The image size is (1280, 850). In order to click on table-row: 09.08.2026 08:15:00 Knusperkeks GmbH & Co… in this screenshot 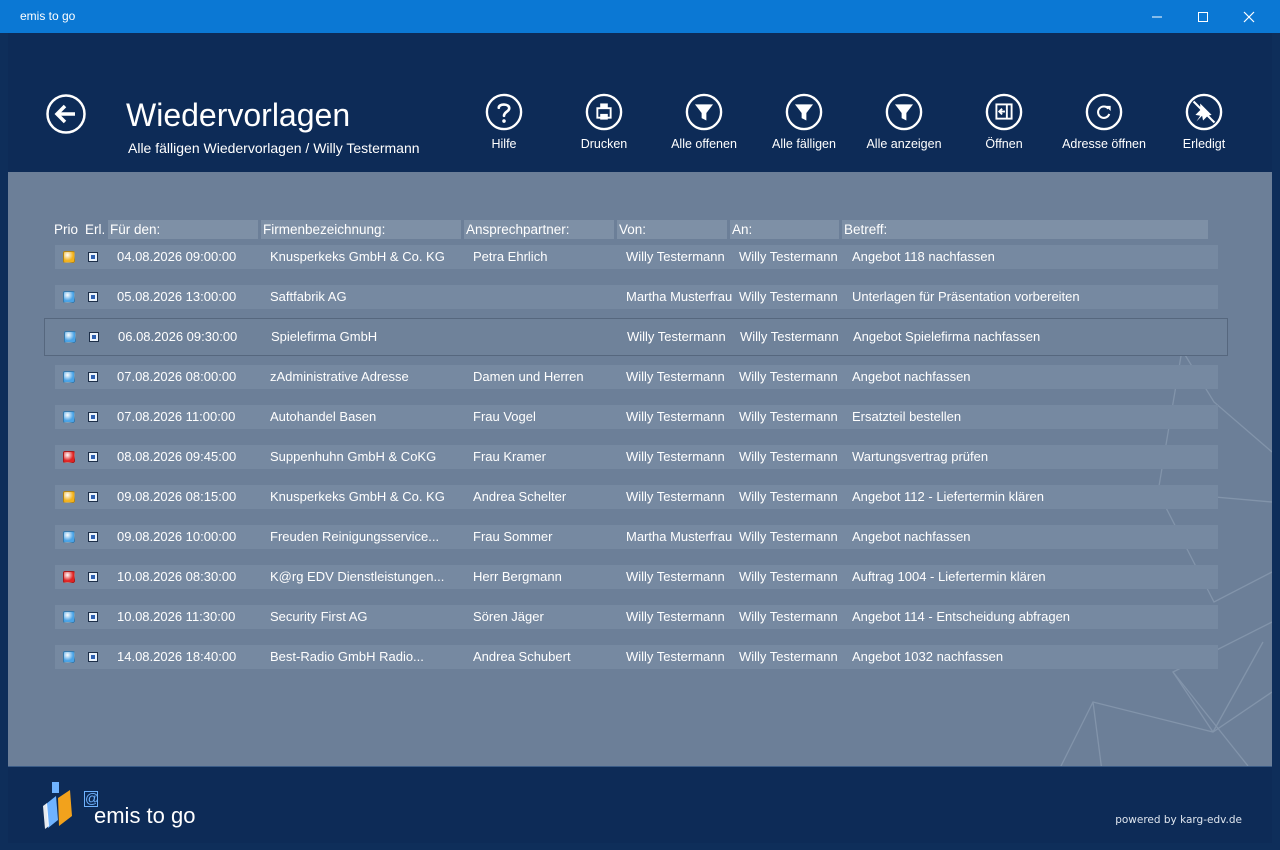, I will do `click(636, 497)`.